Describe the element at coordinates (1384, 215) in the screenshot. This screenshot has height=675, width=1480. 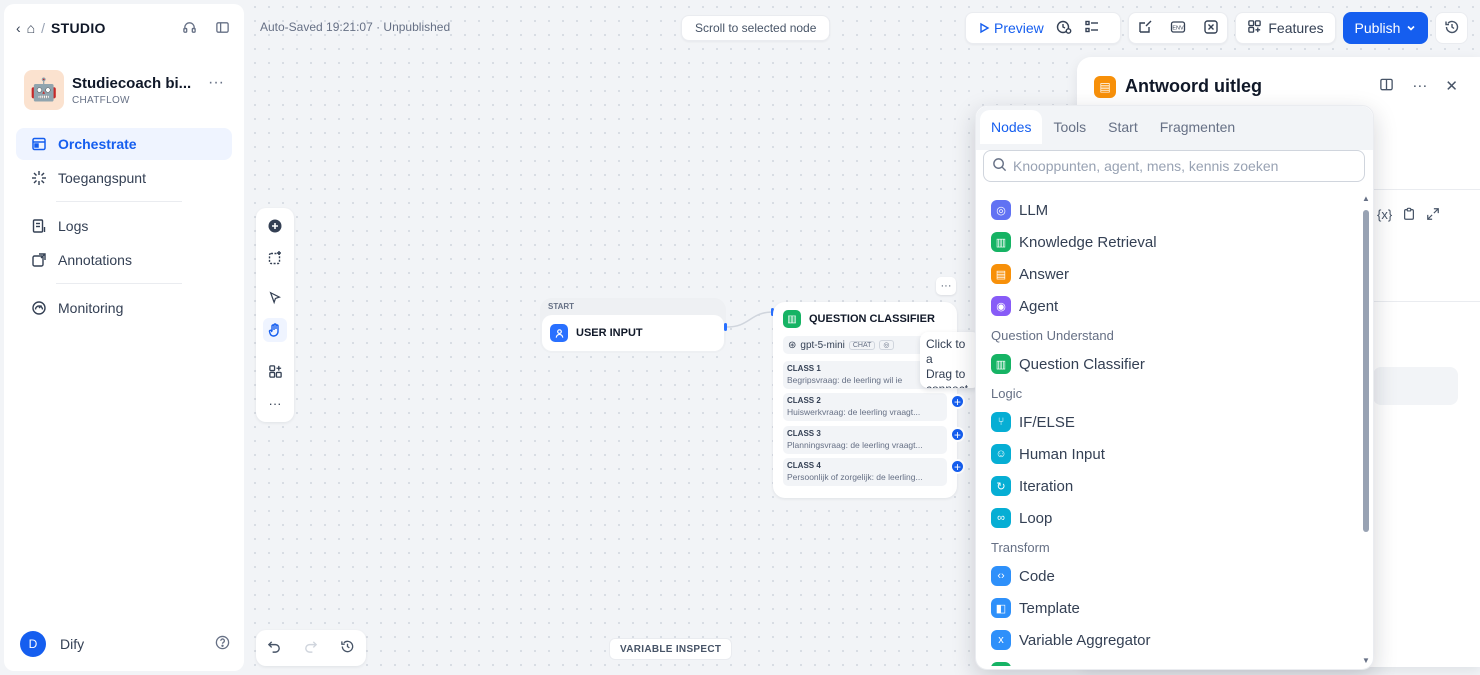
I see `insert-variable-icon: {x}` at that location.